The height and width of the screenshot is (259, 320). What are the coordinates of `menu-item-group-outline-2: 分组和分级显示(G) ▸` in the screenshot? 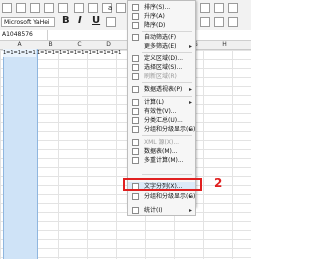 It's located at (161, 196).